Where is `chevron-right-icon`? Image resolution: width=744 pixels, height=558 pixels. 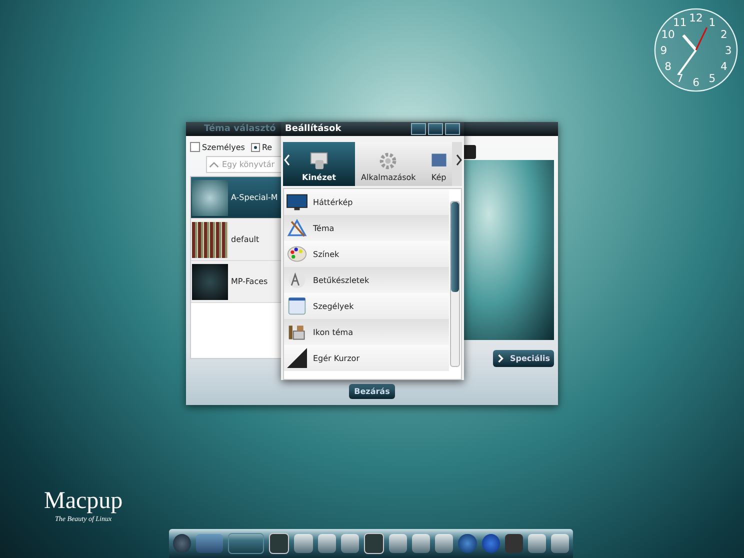
chevron-right-icon is located at coordinates (500, 358).